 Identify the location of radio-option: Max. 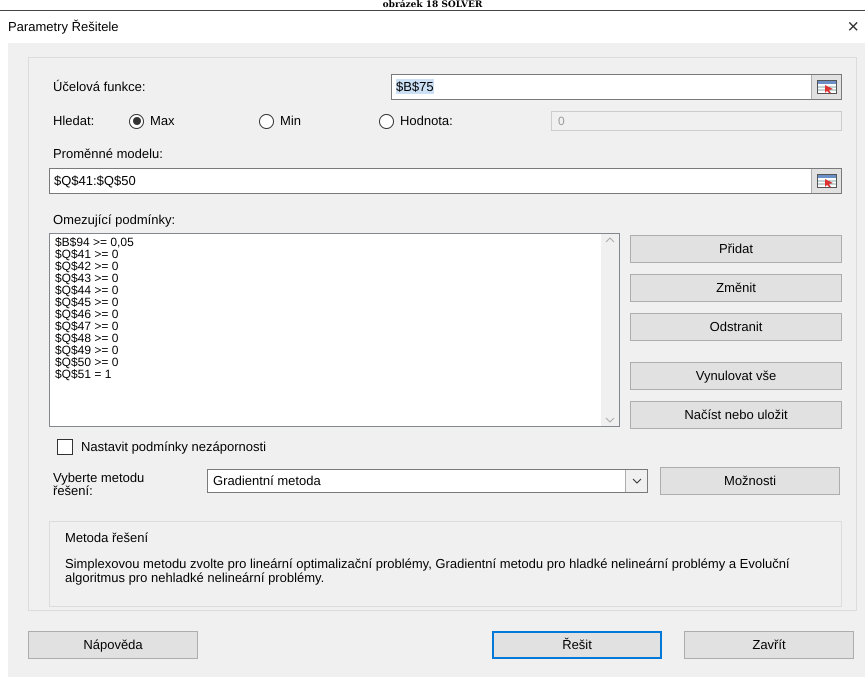
(194, 121).